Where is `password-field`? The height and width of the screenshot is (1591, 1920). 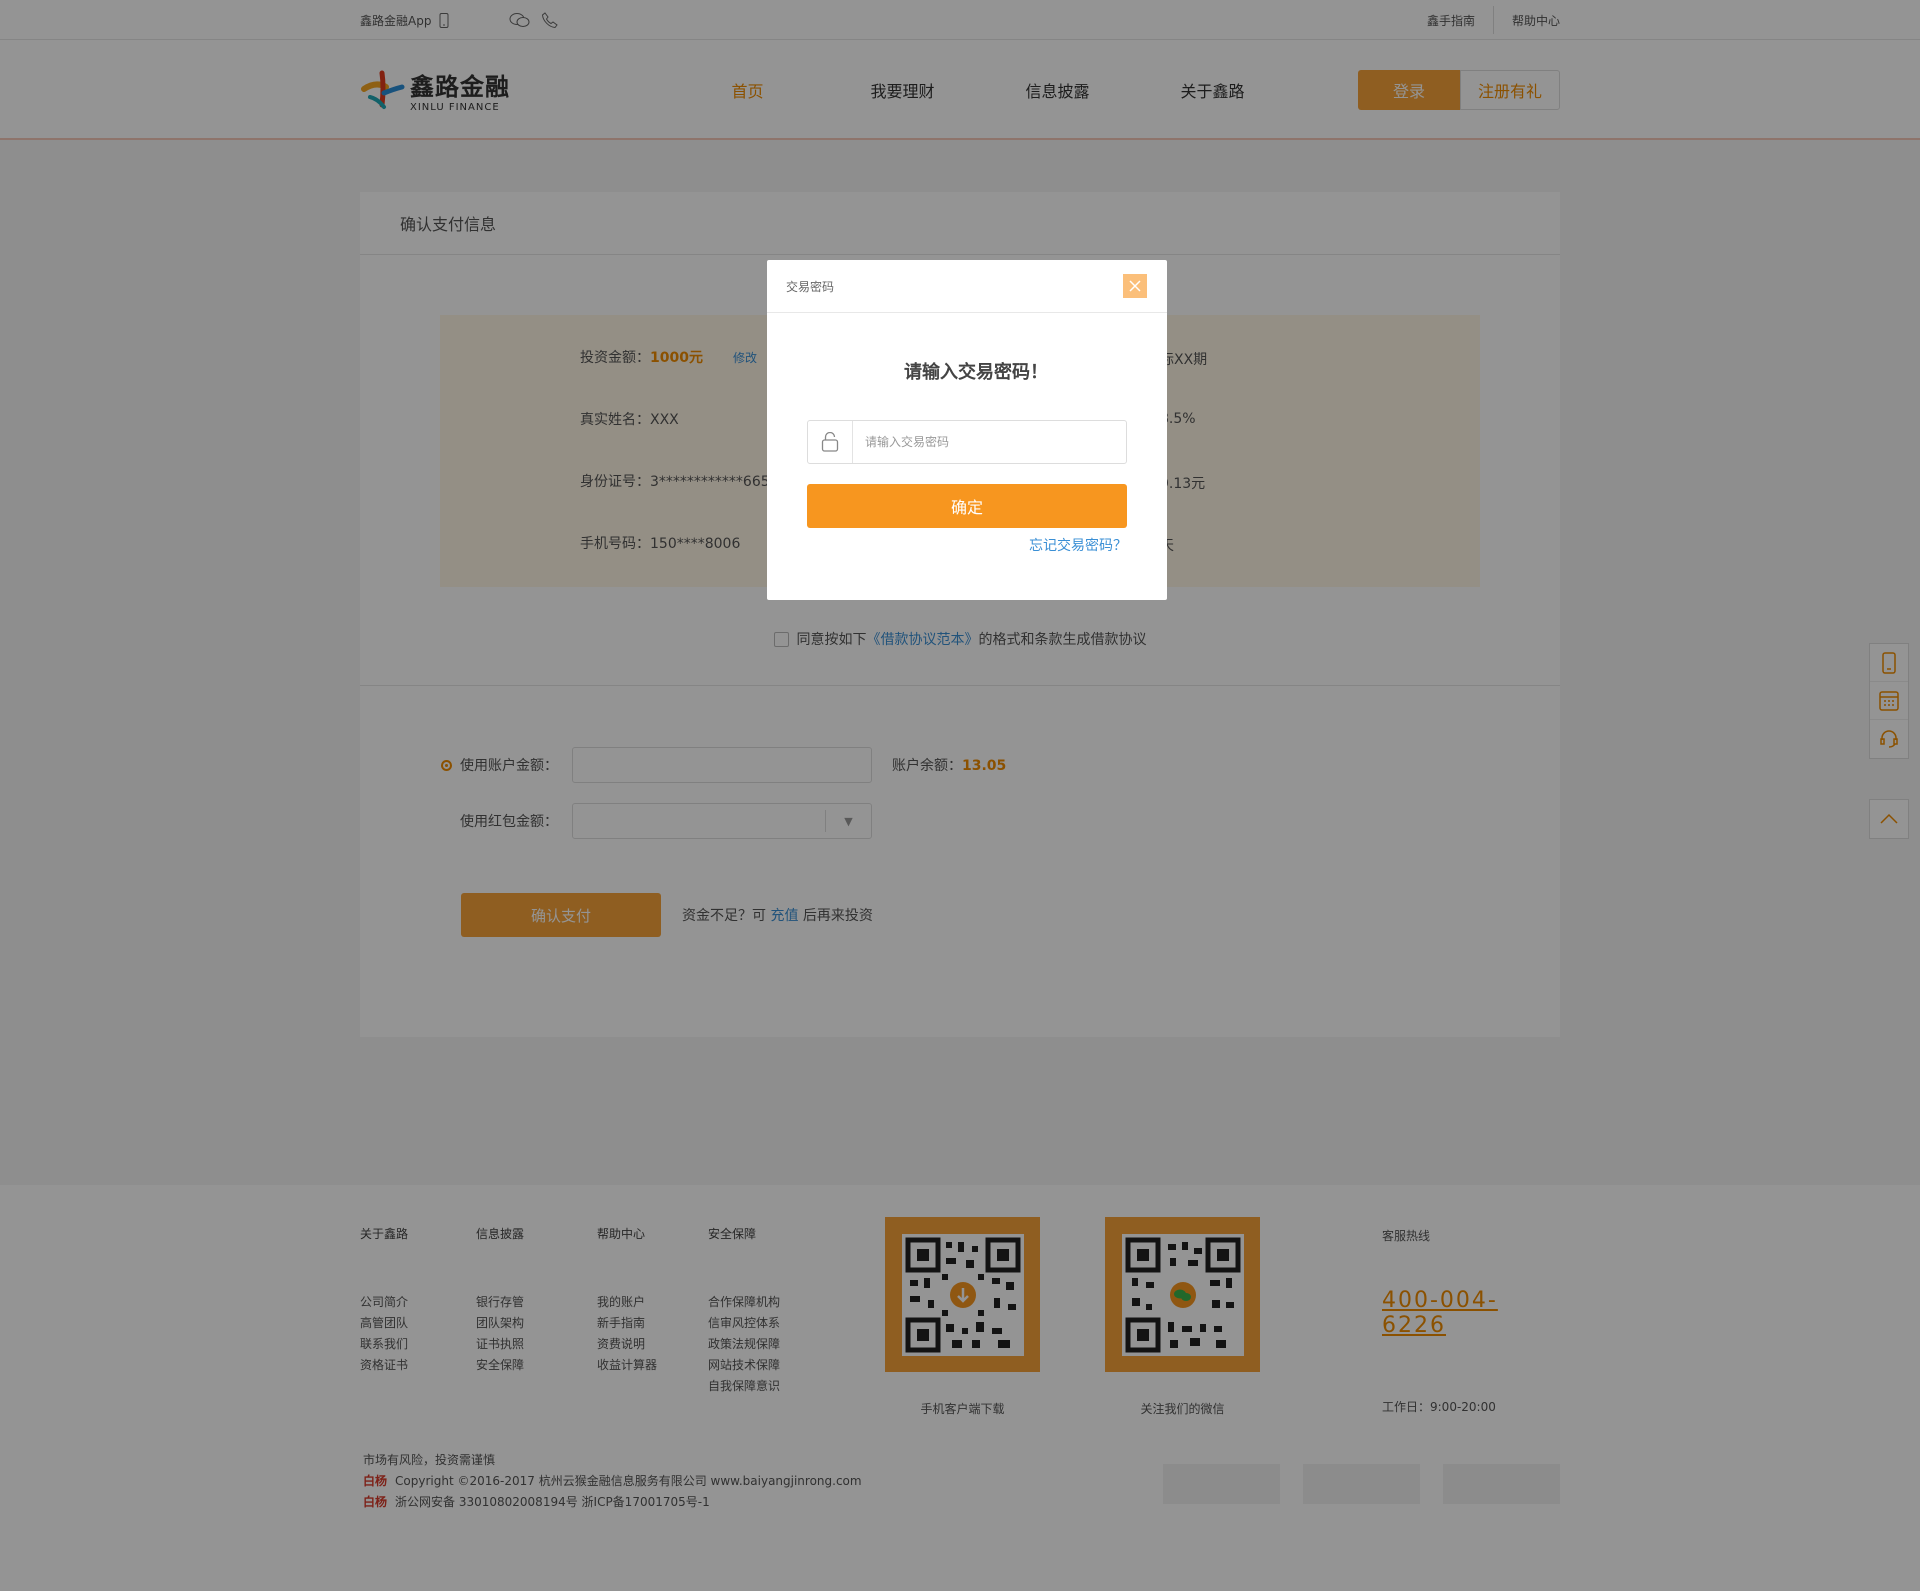
password-field is located at coordinates (967, 442).